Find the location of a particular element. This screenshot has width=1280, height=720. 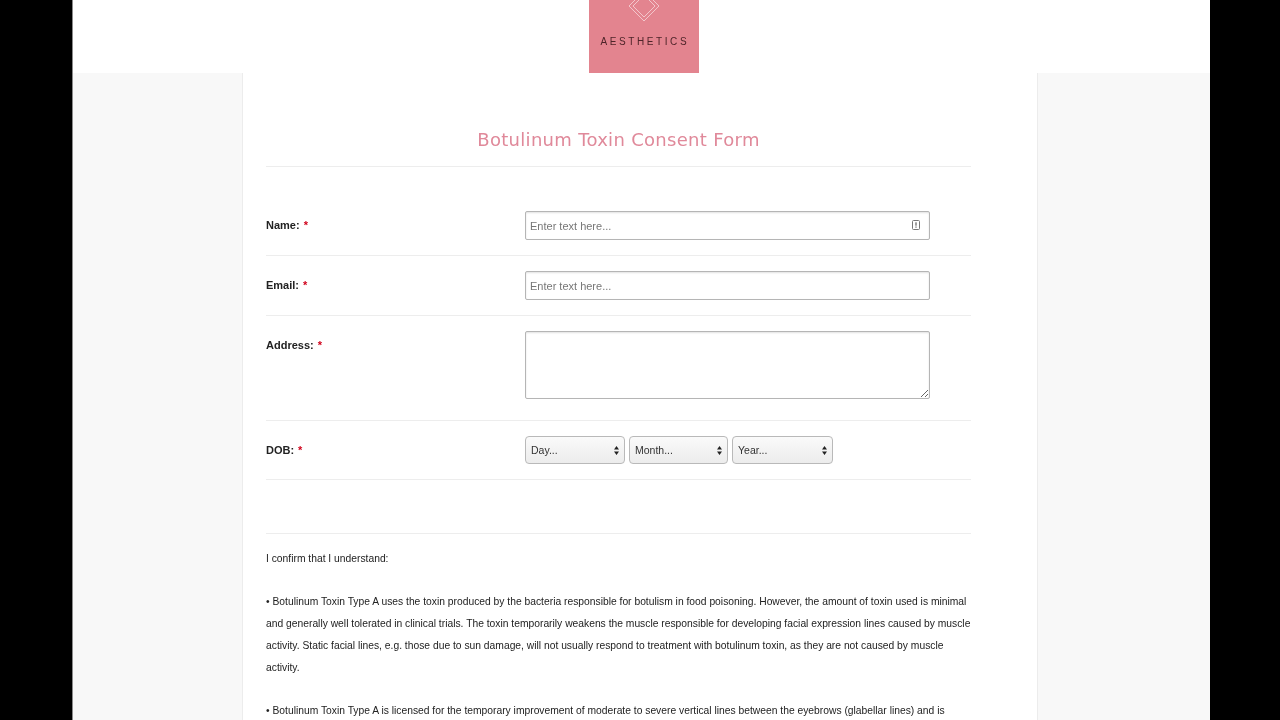

consent-paragraph: • Botulinum Toxin Type A is licensed for the temporary improvement of moderate to severe vertical lines between the eyebrows (glabellar lines) and is is located at coordinates (606, 711).